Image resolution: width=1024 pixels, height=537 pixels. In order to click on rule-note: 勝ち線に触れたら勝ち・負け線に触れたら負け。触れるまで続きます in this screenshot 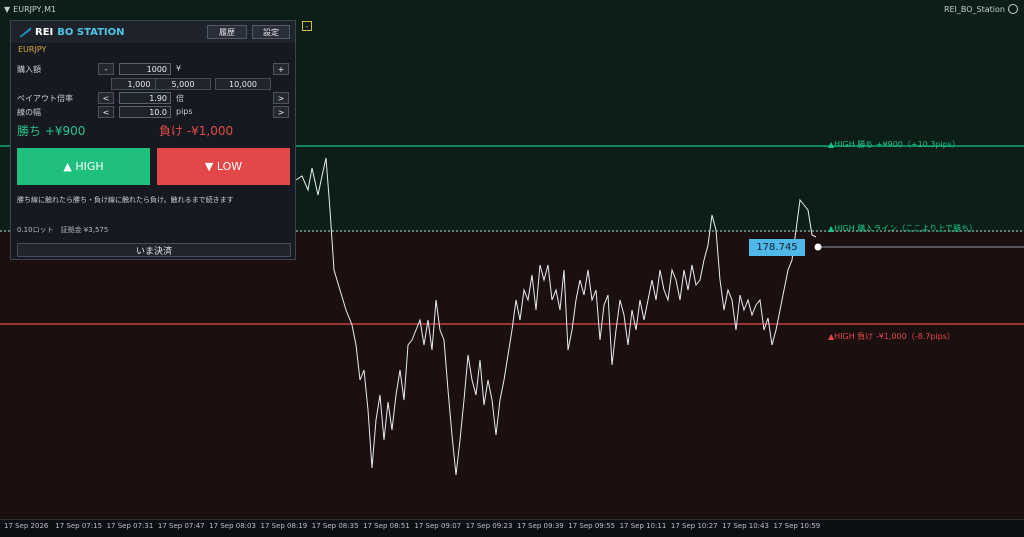, I will do `click(125, 200)`.